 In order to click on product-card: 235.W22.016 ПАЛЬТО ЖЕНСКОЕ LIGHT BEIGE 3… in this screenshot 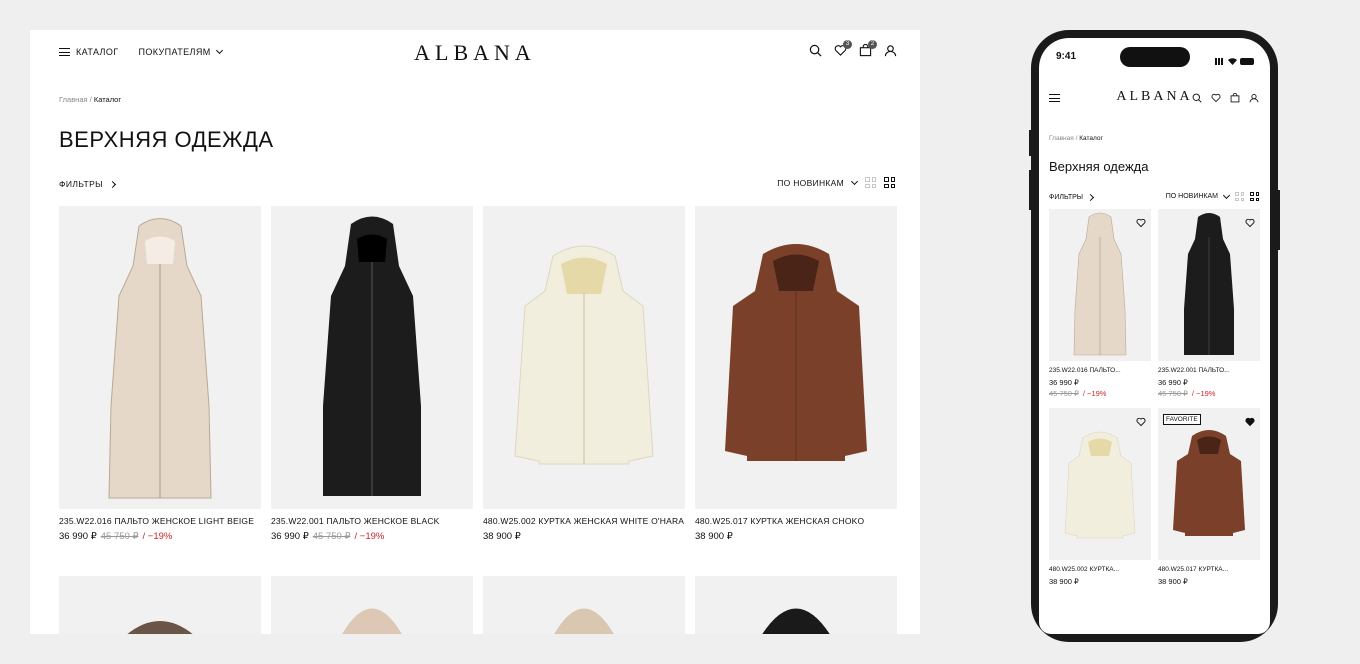, I will do `click(160, 374)`.